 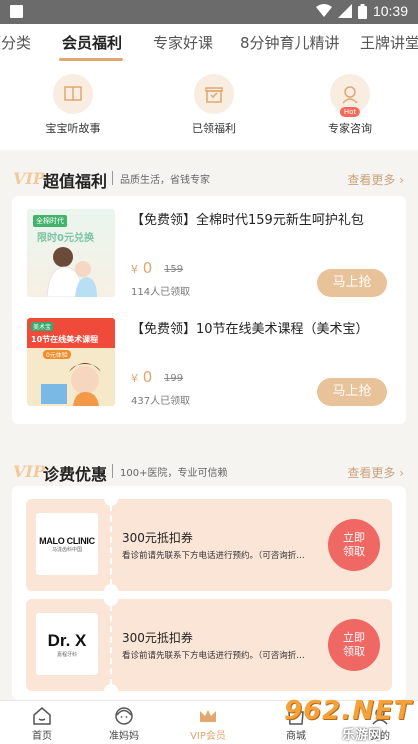 I want to click on crown-icon, so click(x=208, y=716).